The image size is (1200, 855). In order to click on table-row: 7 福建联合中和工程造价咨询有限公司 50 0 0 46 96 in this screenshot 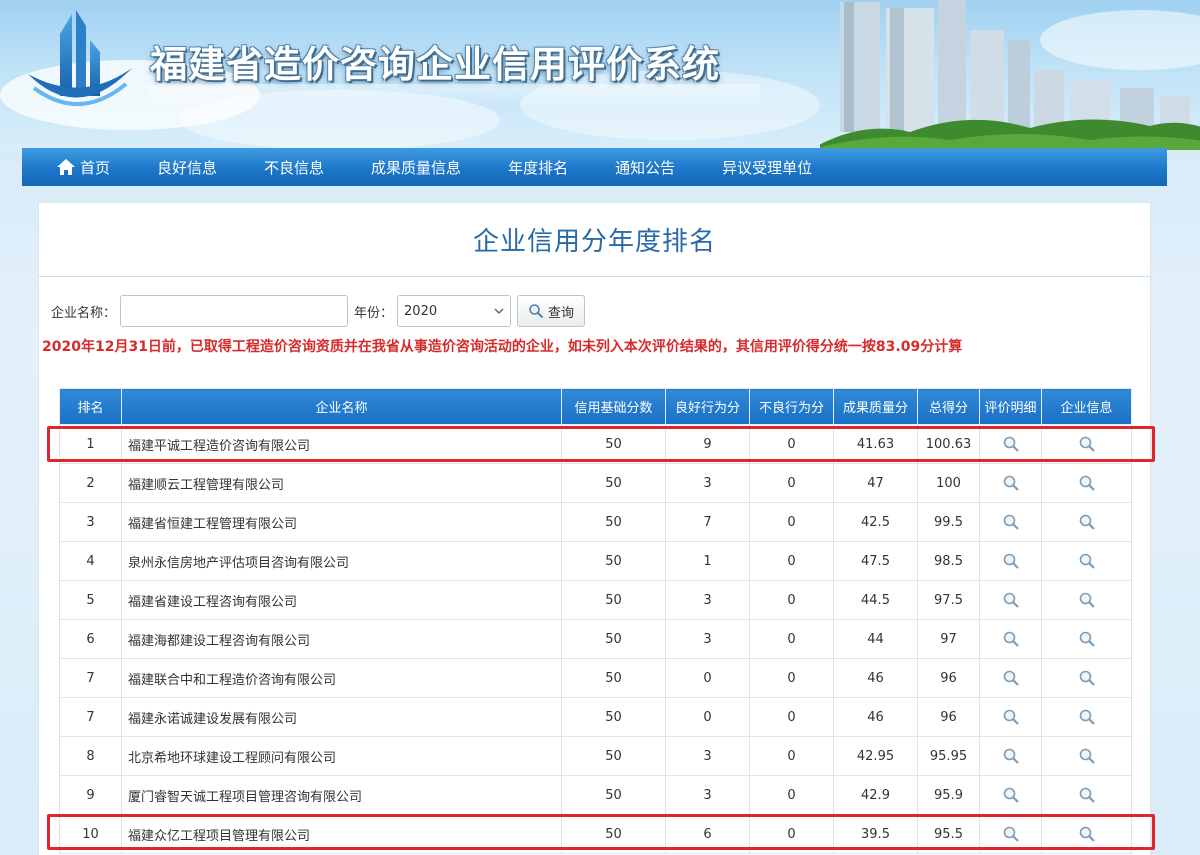, I will do `click(595, 678)`.